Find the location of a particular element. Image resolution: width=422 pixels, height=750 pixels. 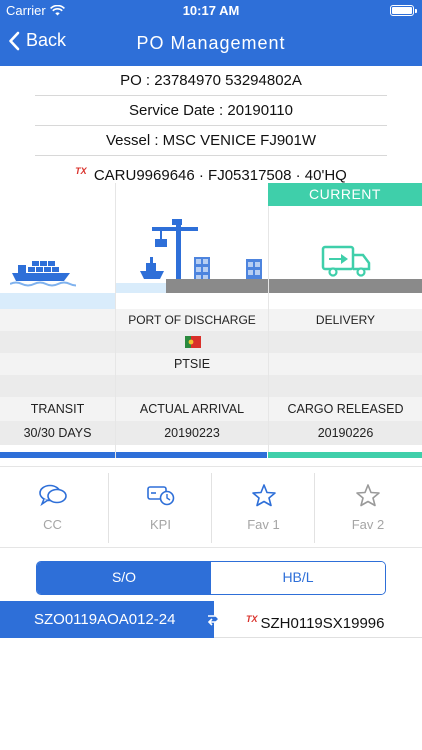

segment-hbl: HB/L is located at coordinates (298, 578).